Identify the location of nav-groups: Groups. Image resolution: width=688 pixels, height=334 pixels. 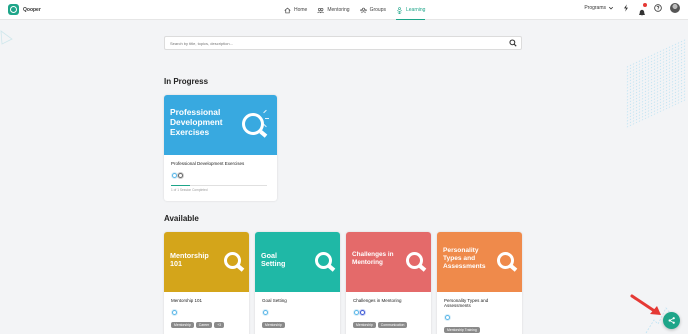
(372, 10).